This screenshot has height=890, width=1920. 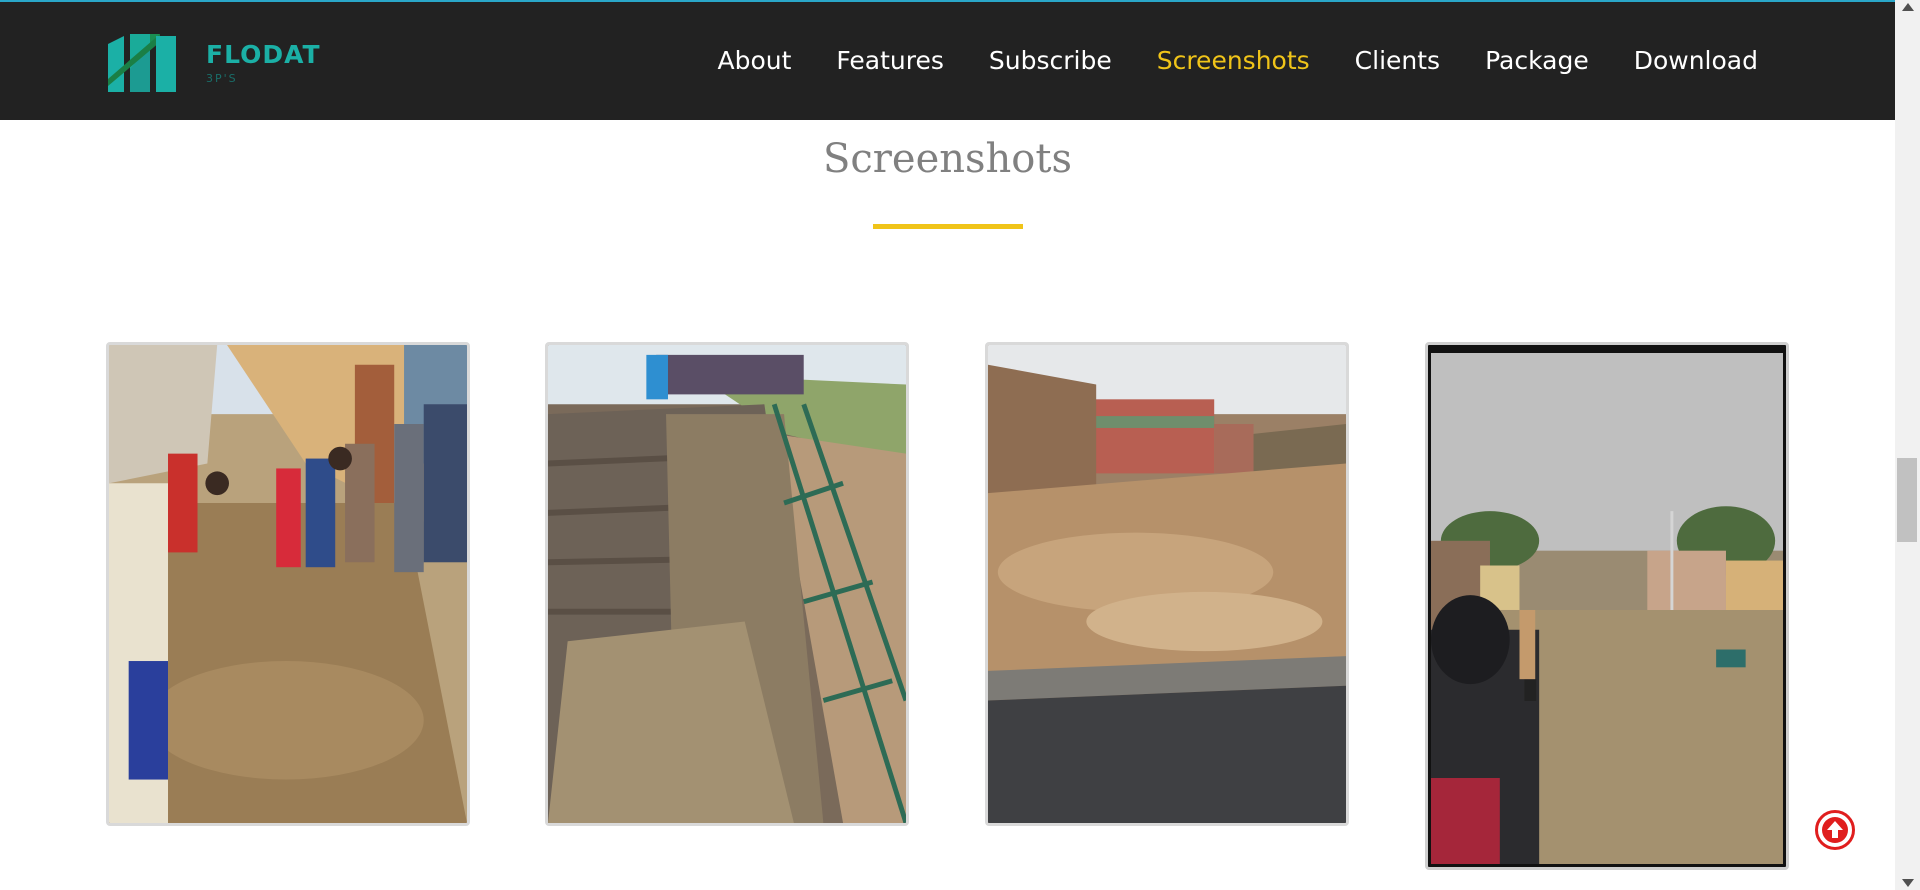 I want to click on brand-name: FLODAT, so click(x=263, y=54).